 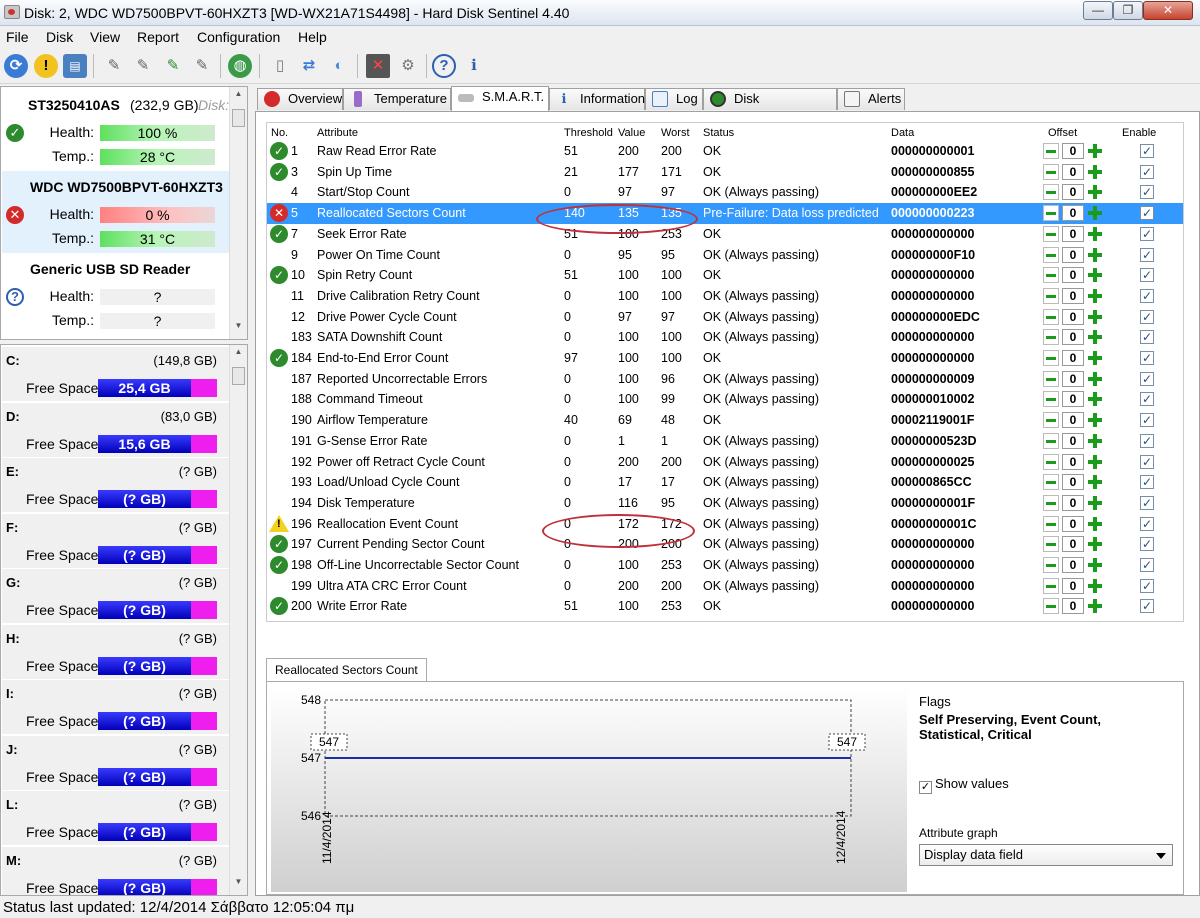 What do you see at coordinates (238, 329) in the screenshot?
I see `scroll-down-icon: ▼` at bounding box center [238, 329].